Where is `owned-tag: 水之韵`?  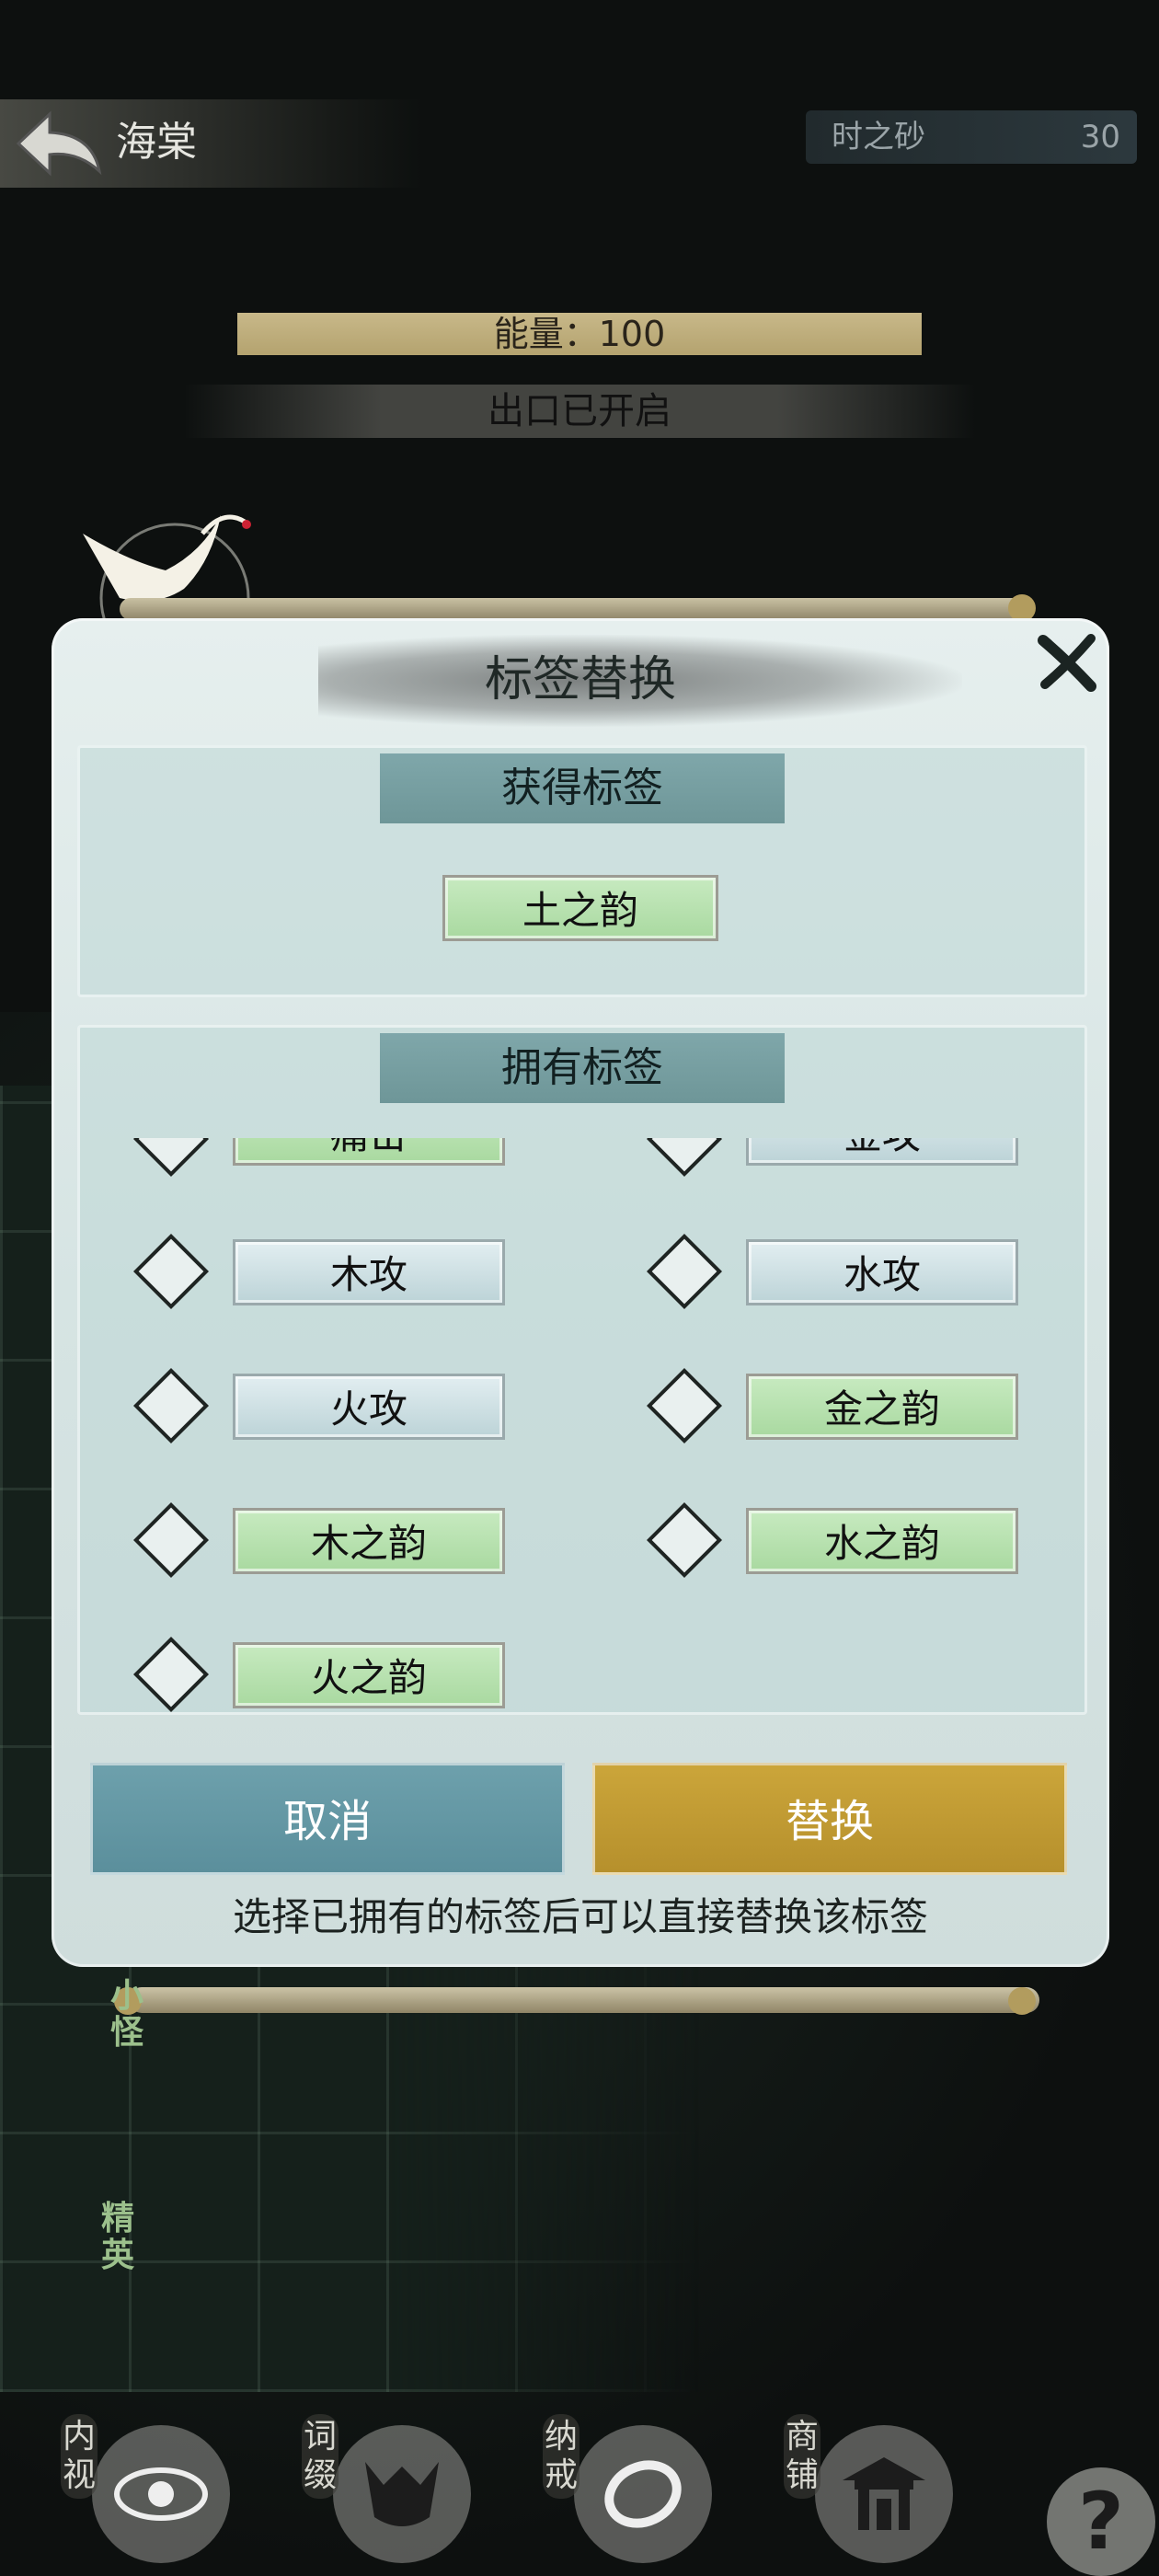
owned-tag: 水之韵 is located at coordinates (882, 1541).